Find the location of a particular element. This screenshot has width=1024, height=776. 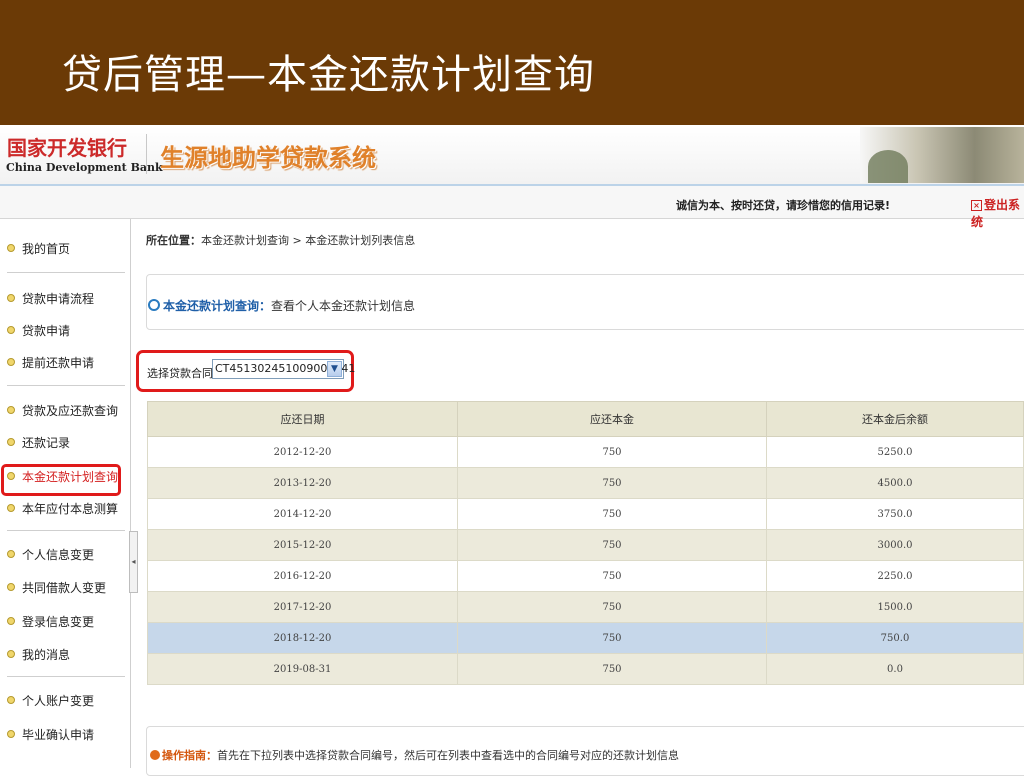

query-description: 查看个人本金还款计划信息 is located at coordinates (343, 306).